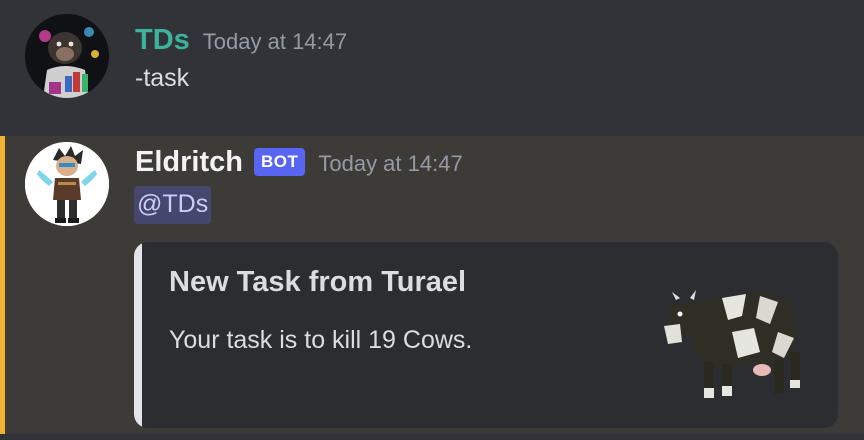 The width and height of the screenshot is (864, 440). I want to click on monkey-avatar-icon, so click(67, 56).